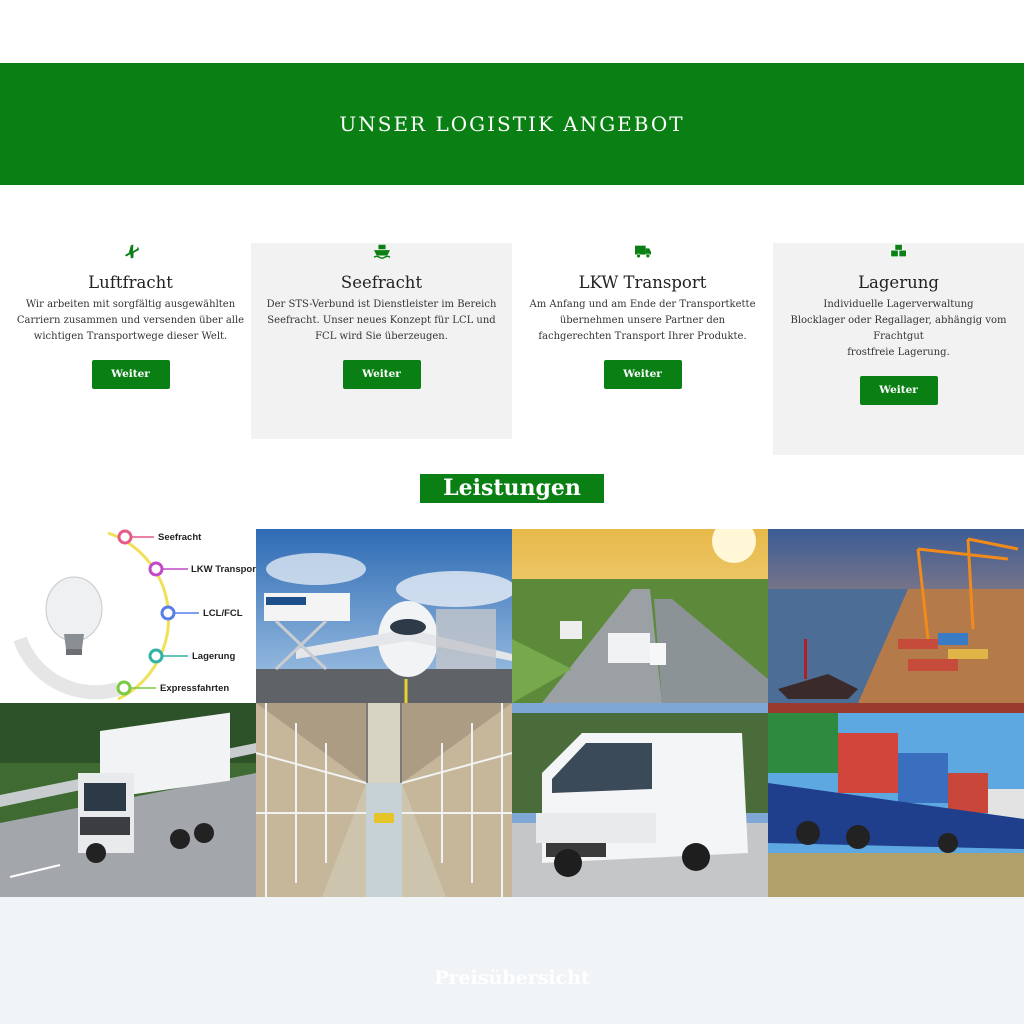 The height and width of the screenshot is (1024, 1024). What do you see at coordinates (381, 252) in the screenshot?
I see `ship-icon` at bounding box center [381, 252].